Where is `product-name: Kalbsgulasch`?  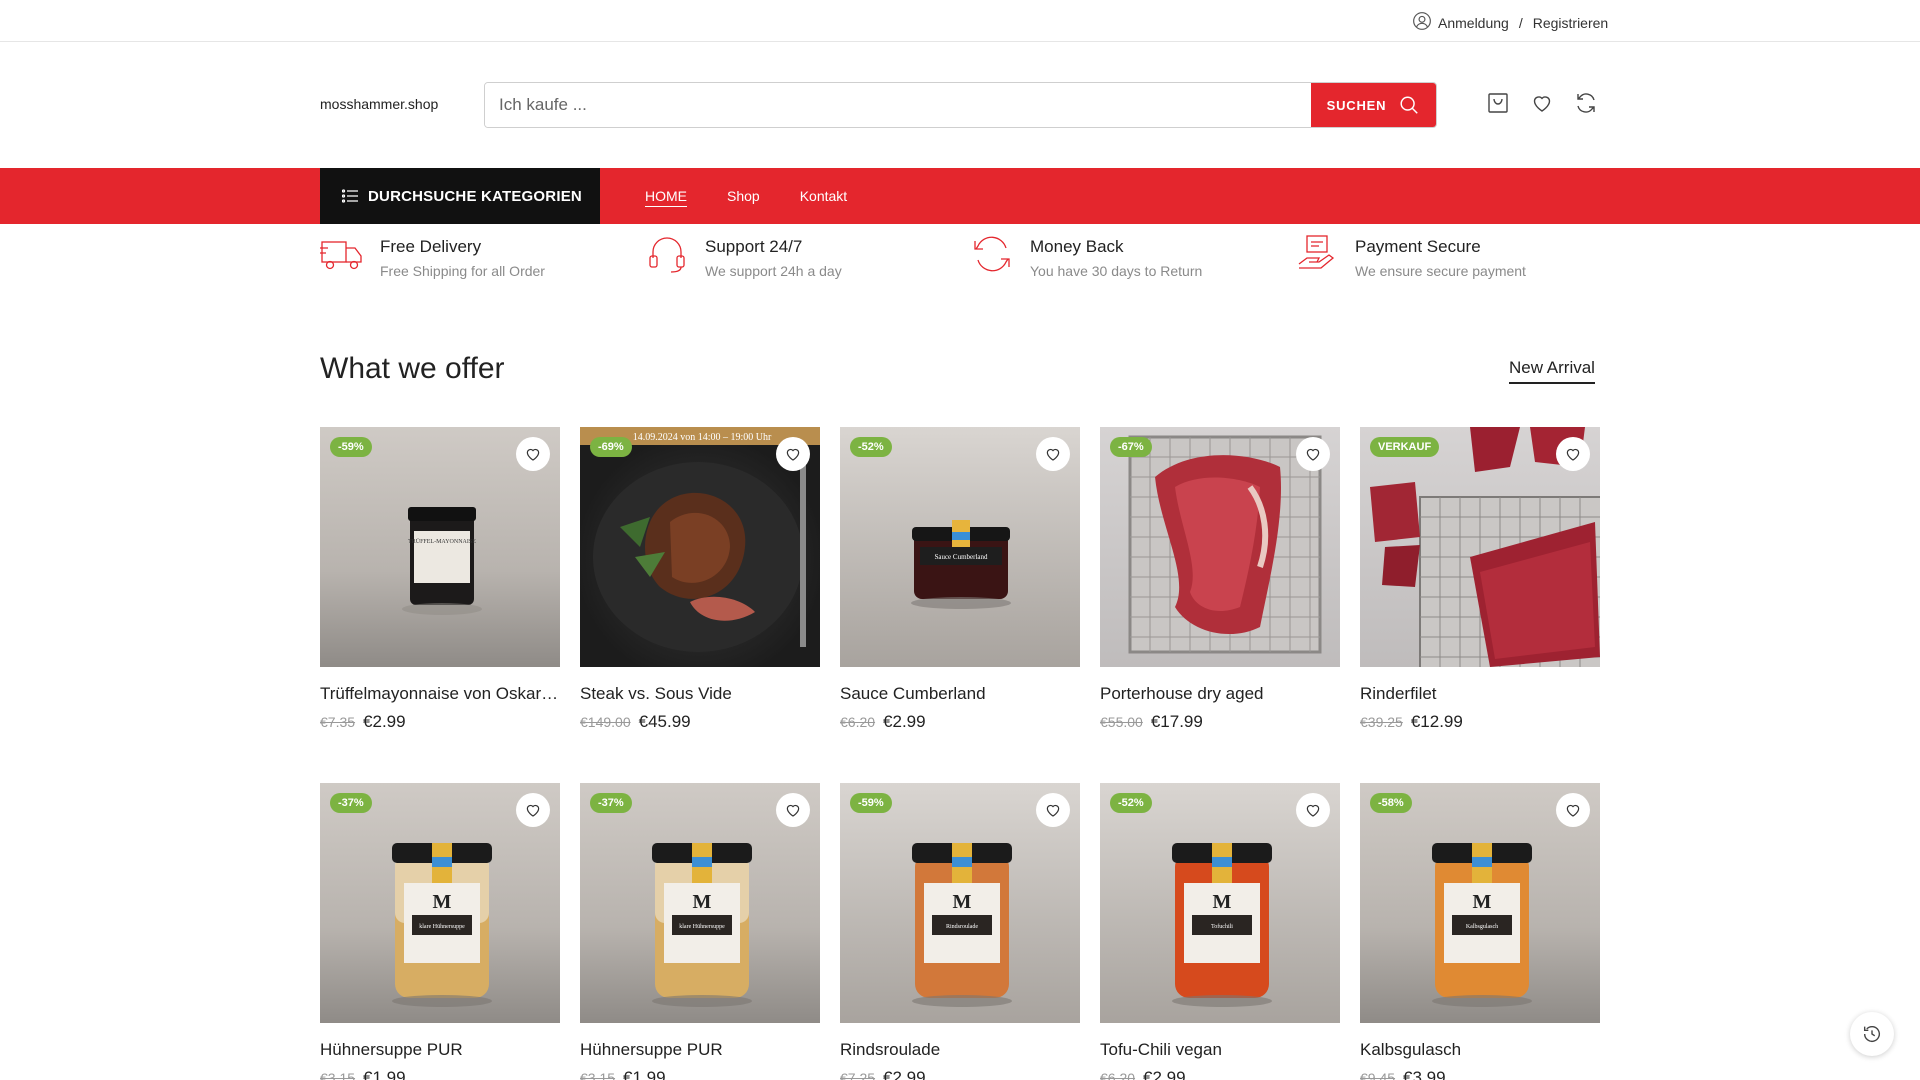 product-name: Kalbsgulasch is located at coordinates (1480, 1050).